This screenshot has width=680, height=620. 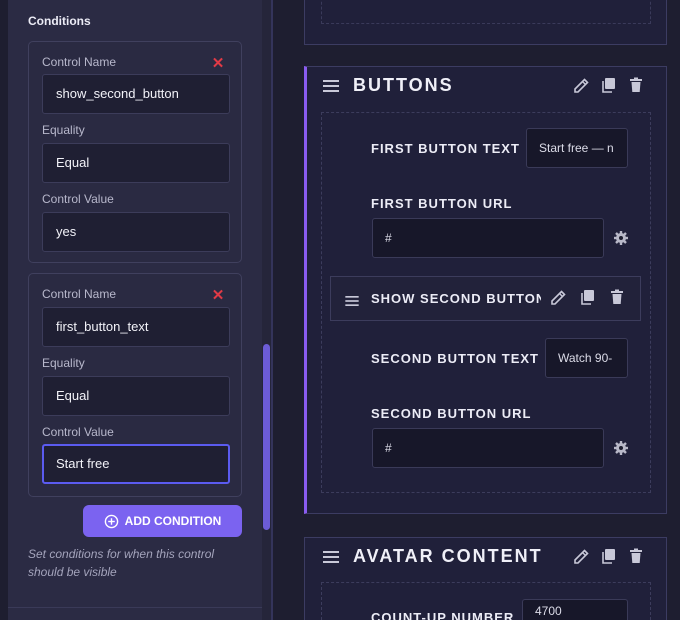 I want to click on add-condition-button: ADD CONDITION, so click(x=162, y=521).